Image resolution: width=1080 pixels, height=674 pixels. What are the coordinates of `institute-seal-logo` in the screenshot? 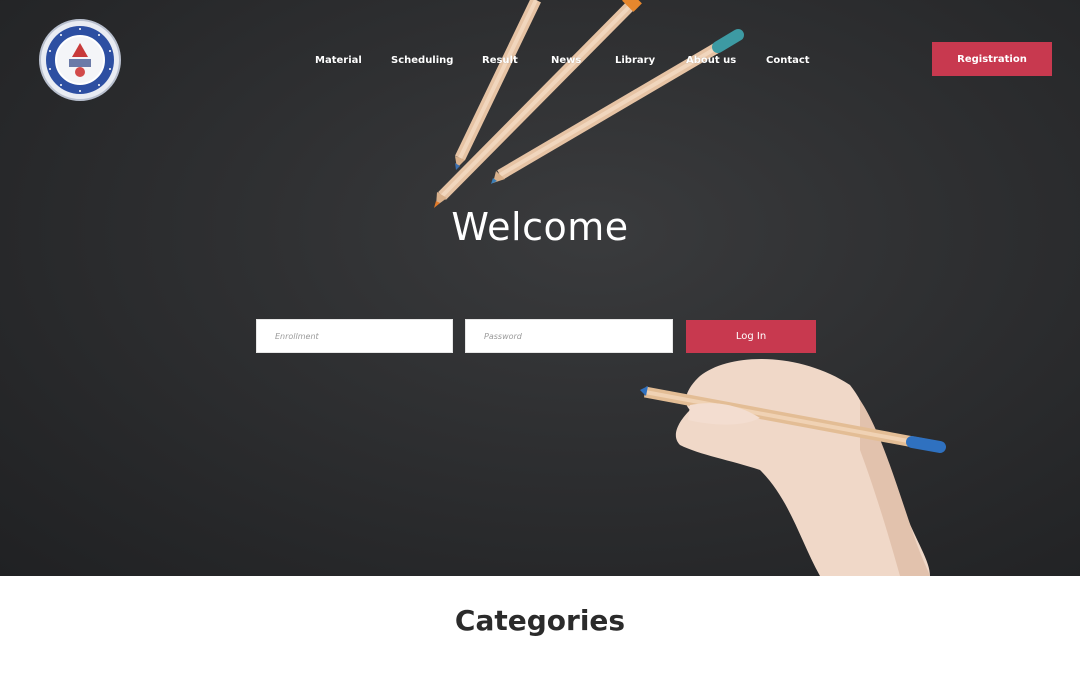 It's located at (80, 60).